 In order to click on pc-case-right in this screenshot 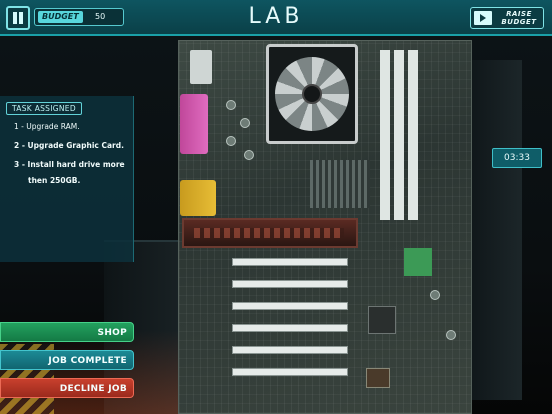, I will do `click(496, 230)`.